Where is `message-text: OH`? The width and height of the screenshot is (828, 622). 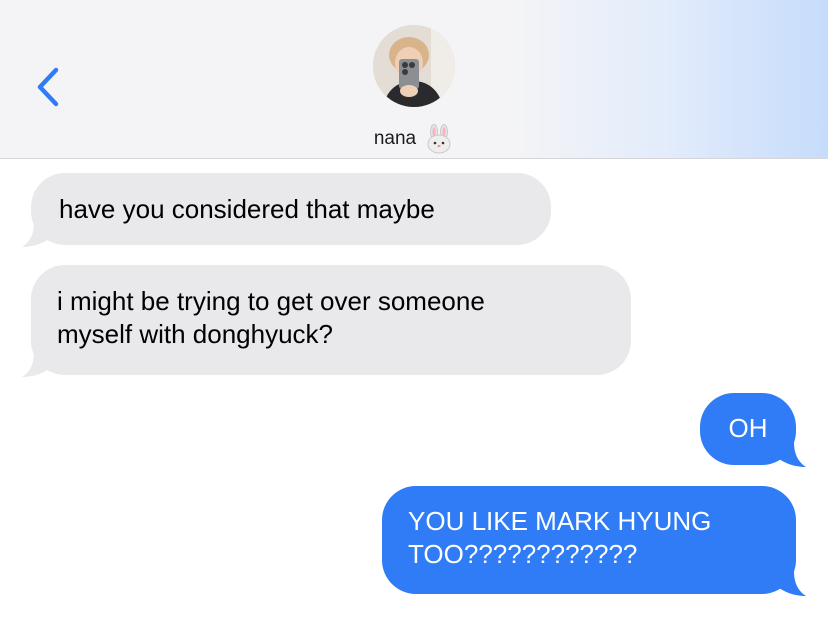
message-text: OH is located at coordinates (748, 428).